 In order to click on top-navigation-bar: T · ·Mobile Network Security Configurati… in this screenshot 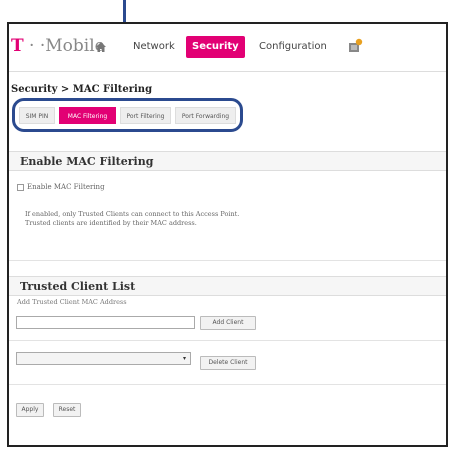, I will do `click(227, 48)`.